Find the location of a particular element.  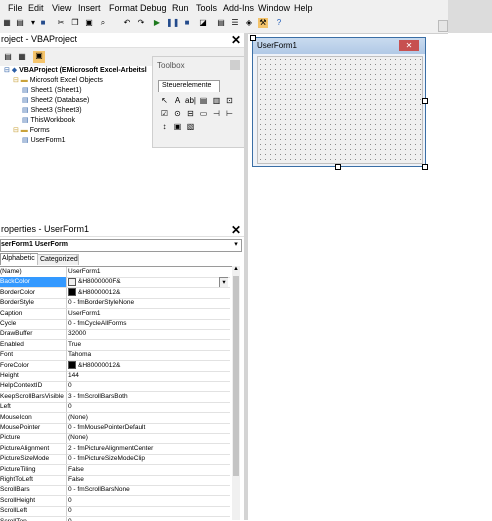

property-row: Font Tahoma is located at coordinates (115, 356).